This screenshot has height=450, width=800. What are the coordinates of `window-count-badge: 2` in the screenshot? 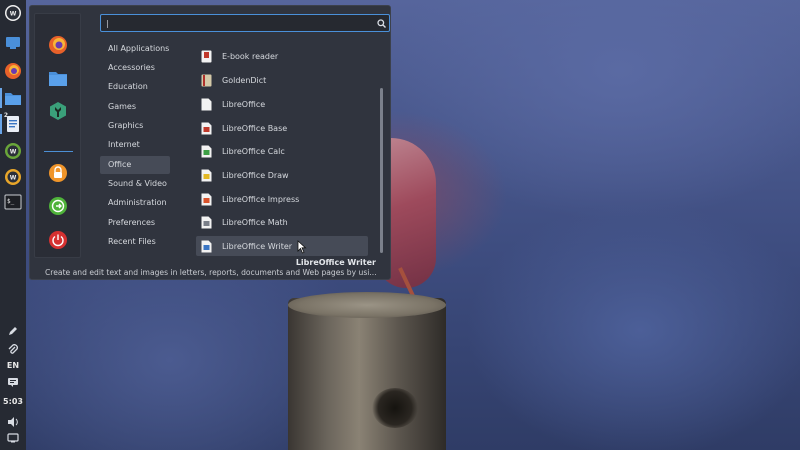 It's located at (6, 115).